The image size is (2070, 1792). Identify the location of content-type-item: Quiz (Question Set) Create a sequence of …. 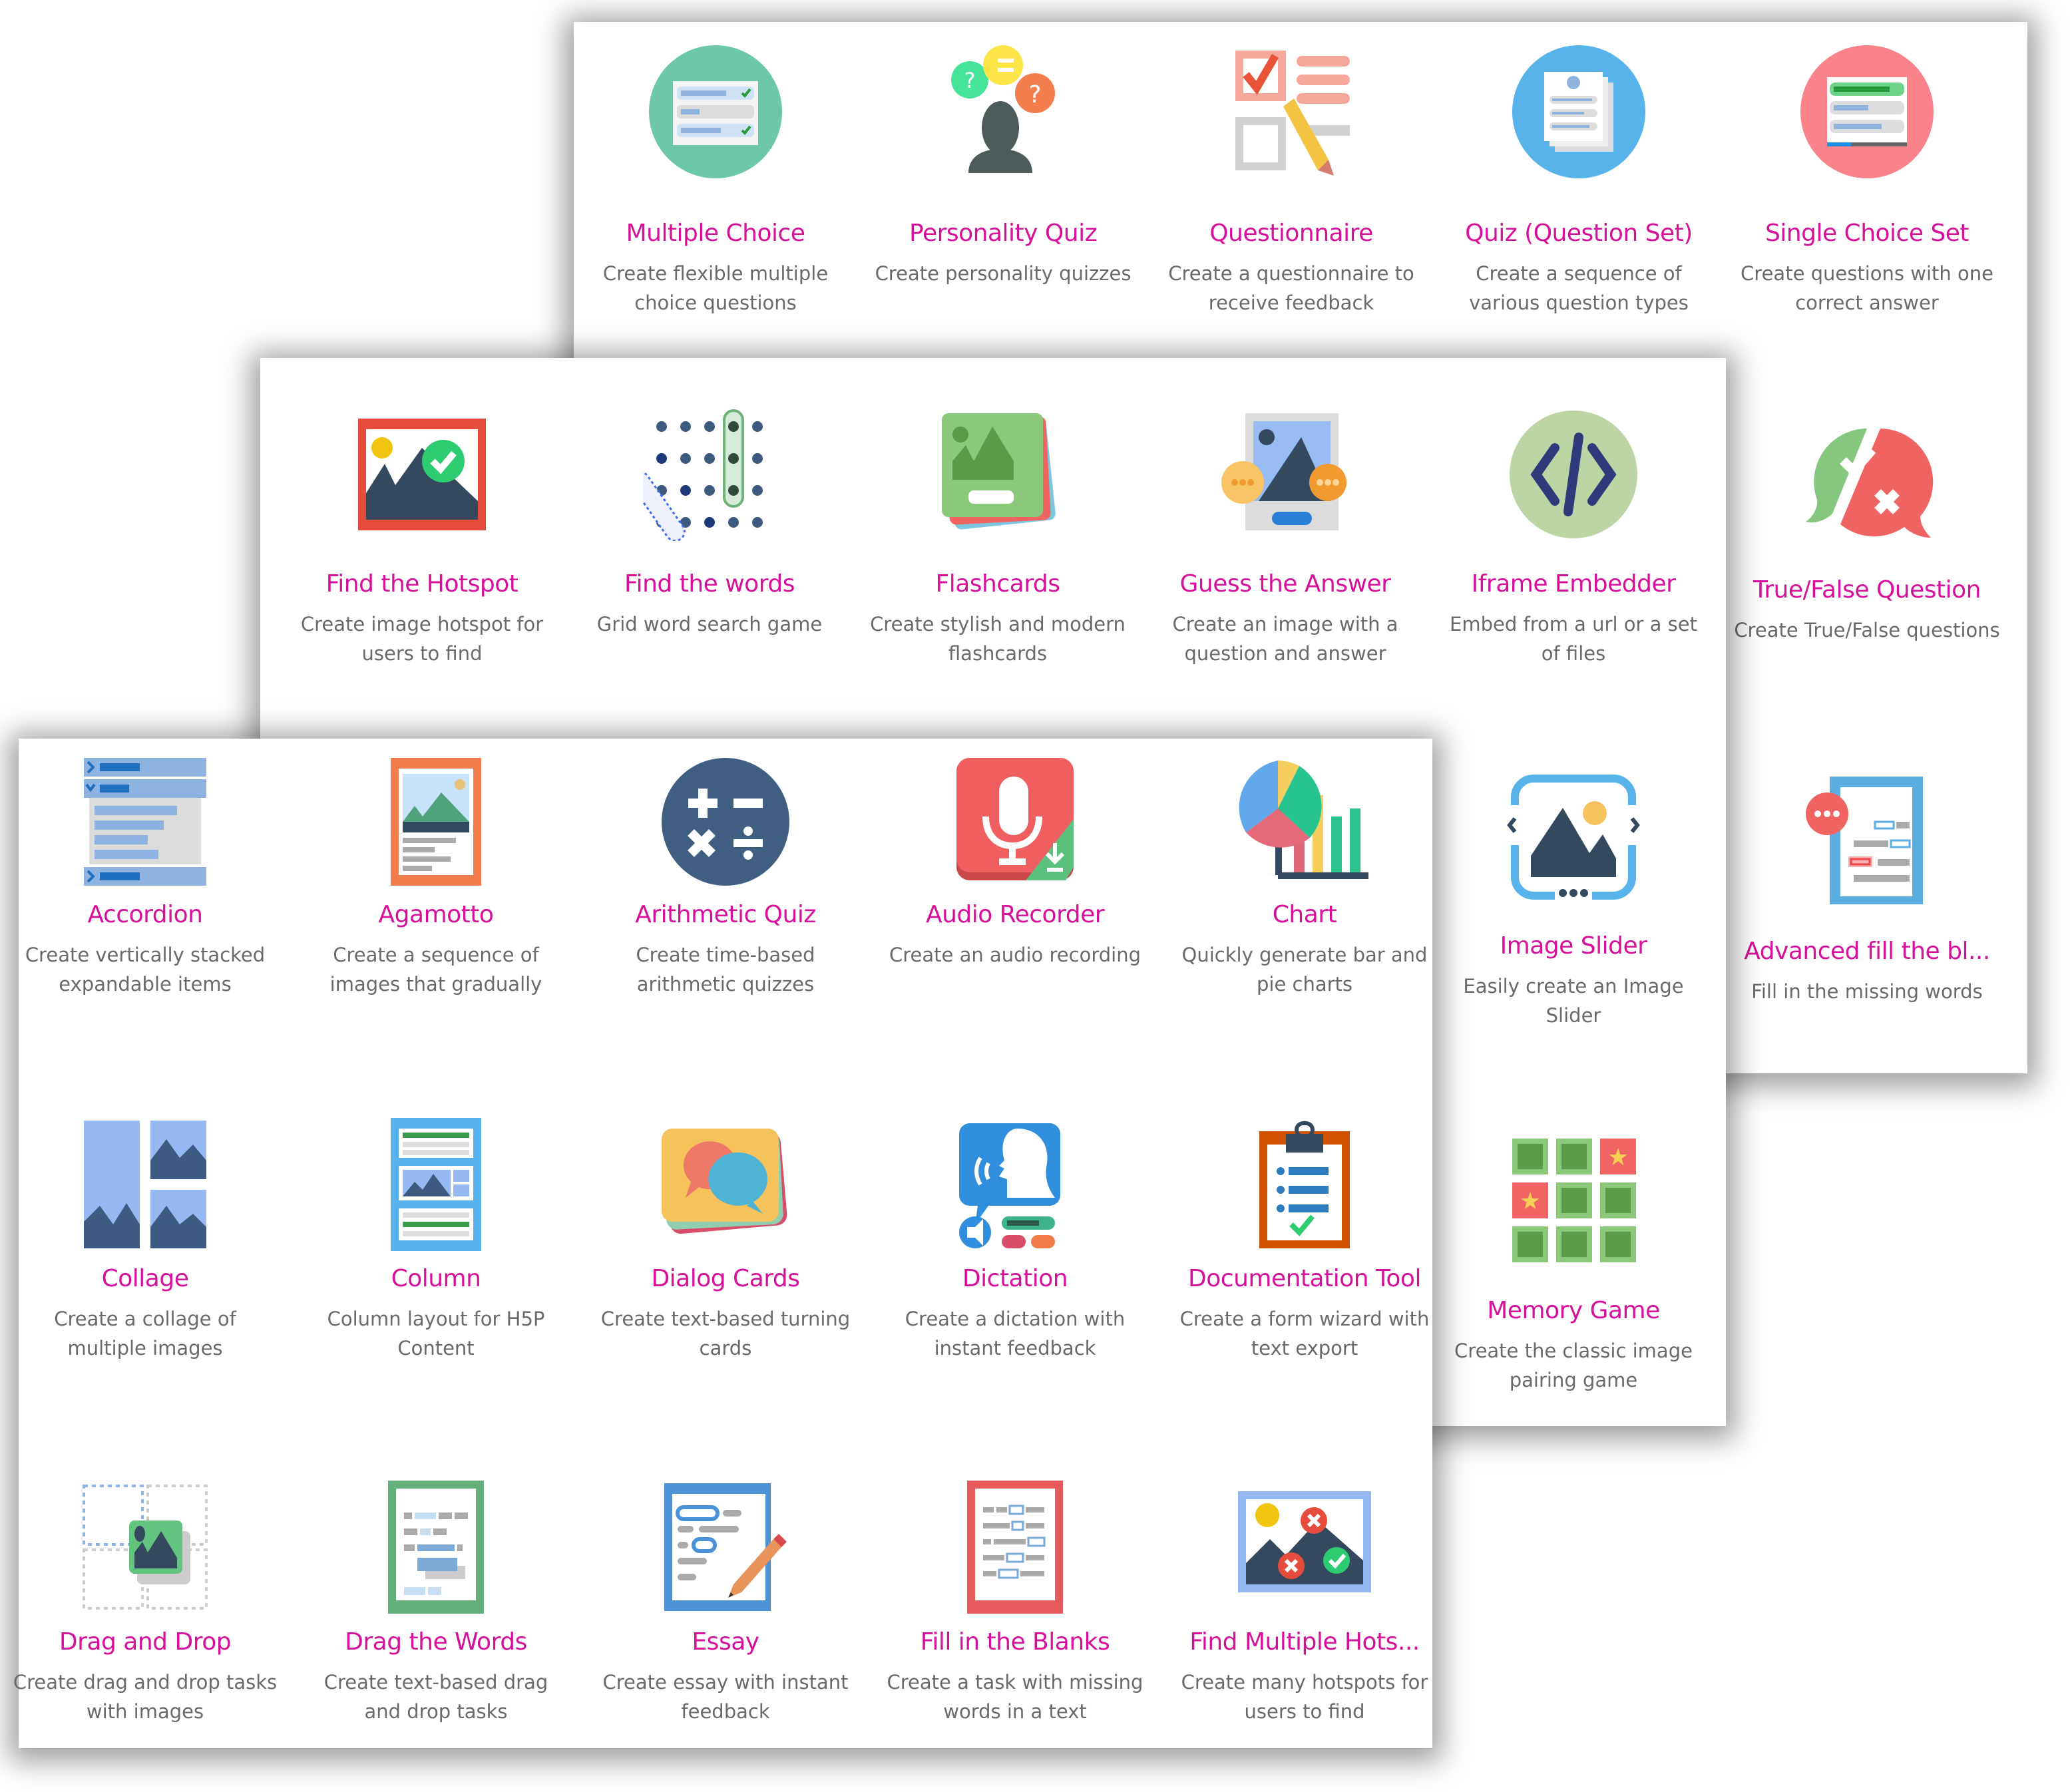
(1579, 174).